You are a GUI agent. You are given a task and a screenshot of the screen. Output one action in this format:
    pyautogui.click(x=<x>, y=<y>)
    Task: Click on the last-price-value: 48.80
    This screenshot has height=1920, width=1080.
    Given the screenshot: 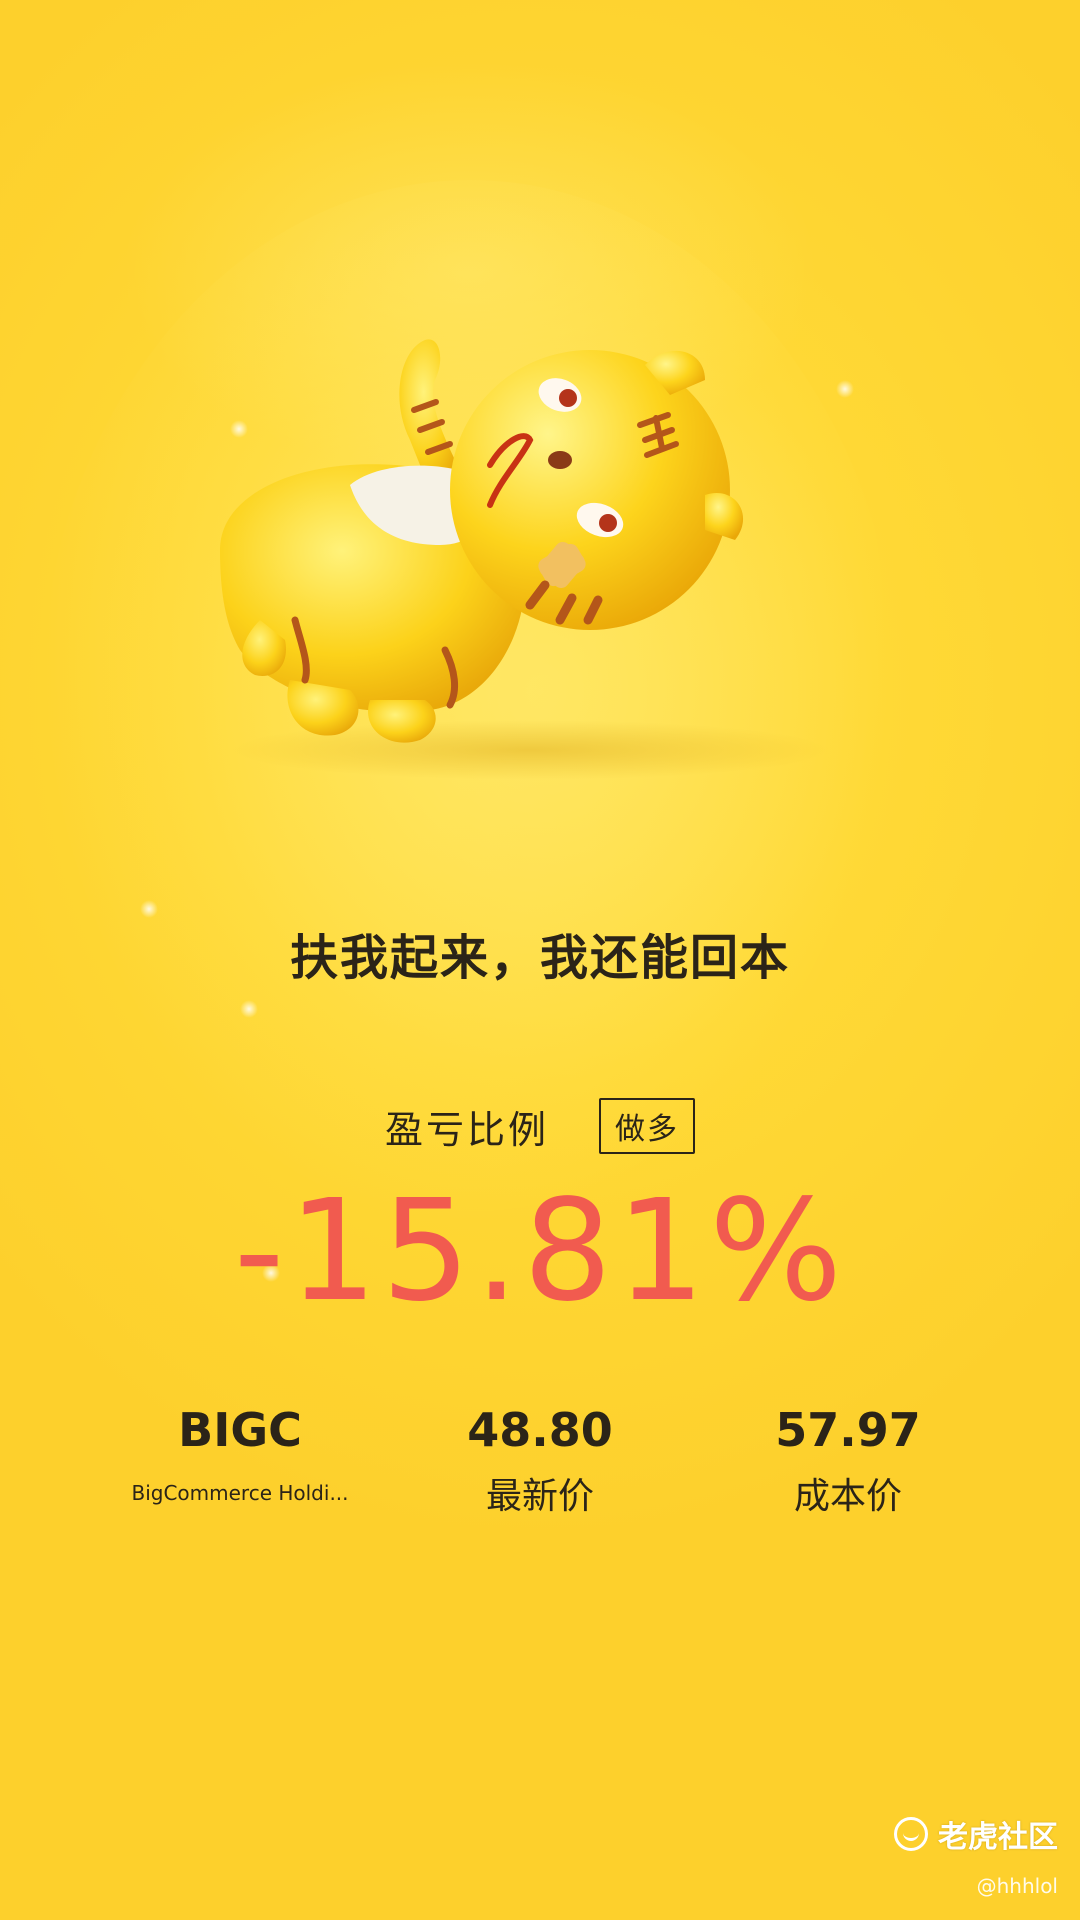 What is the action you would take?
    pyautogui.click(x=540, y=1430)
    